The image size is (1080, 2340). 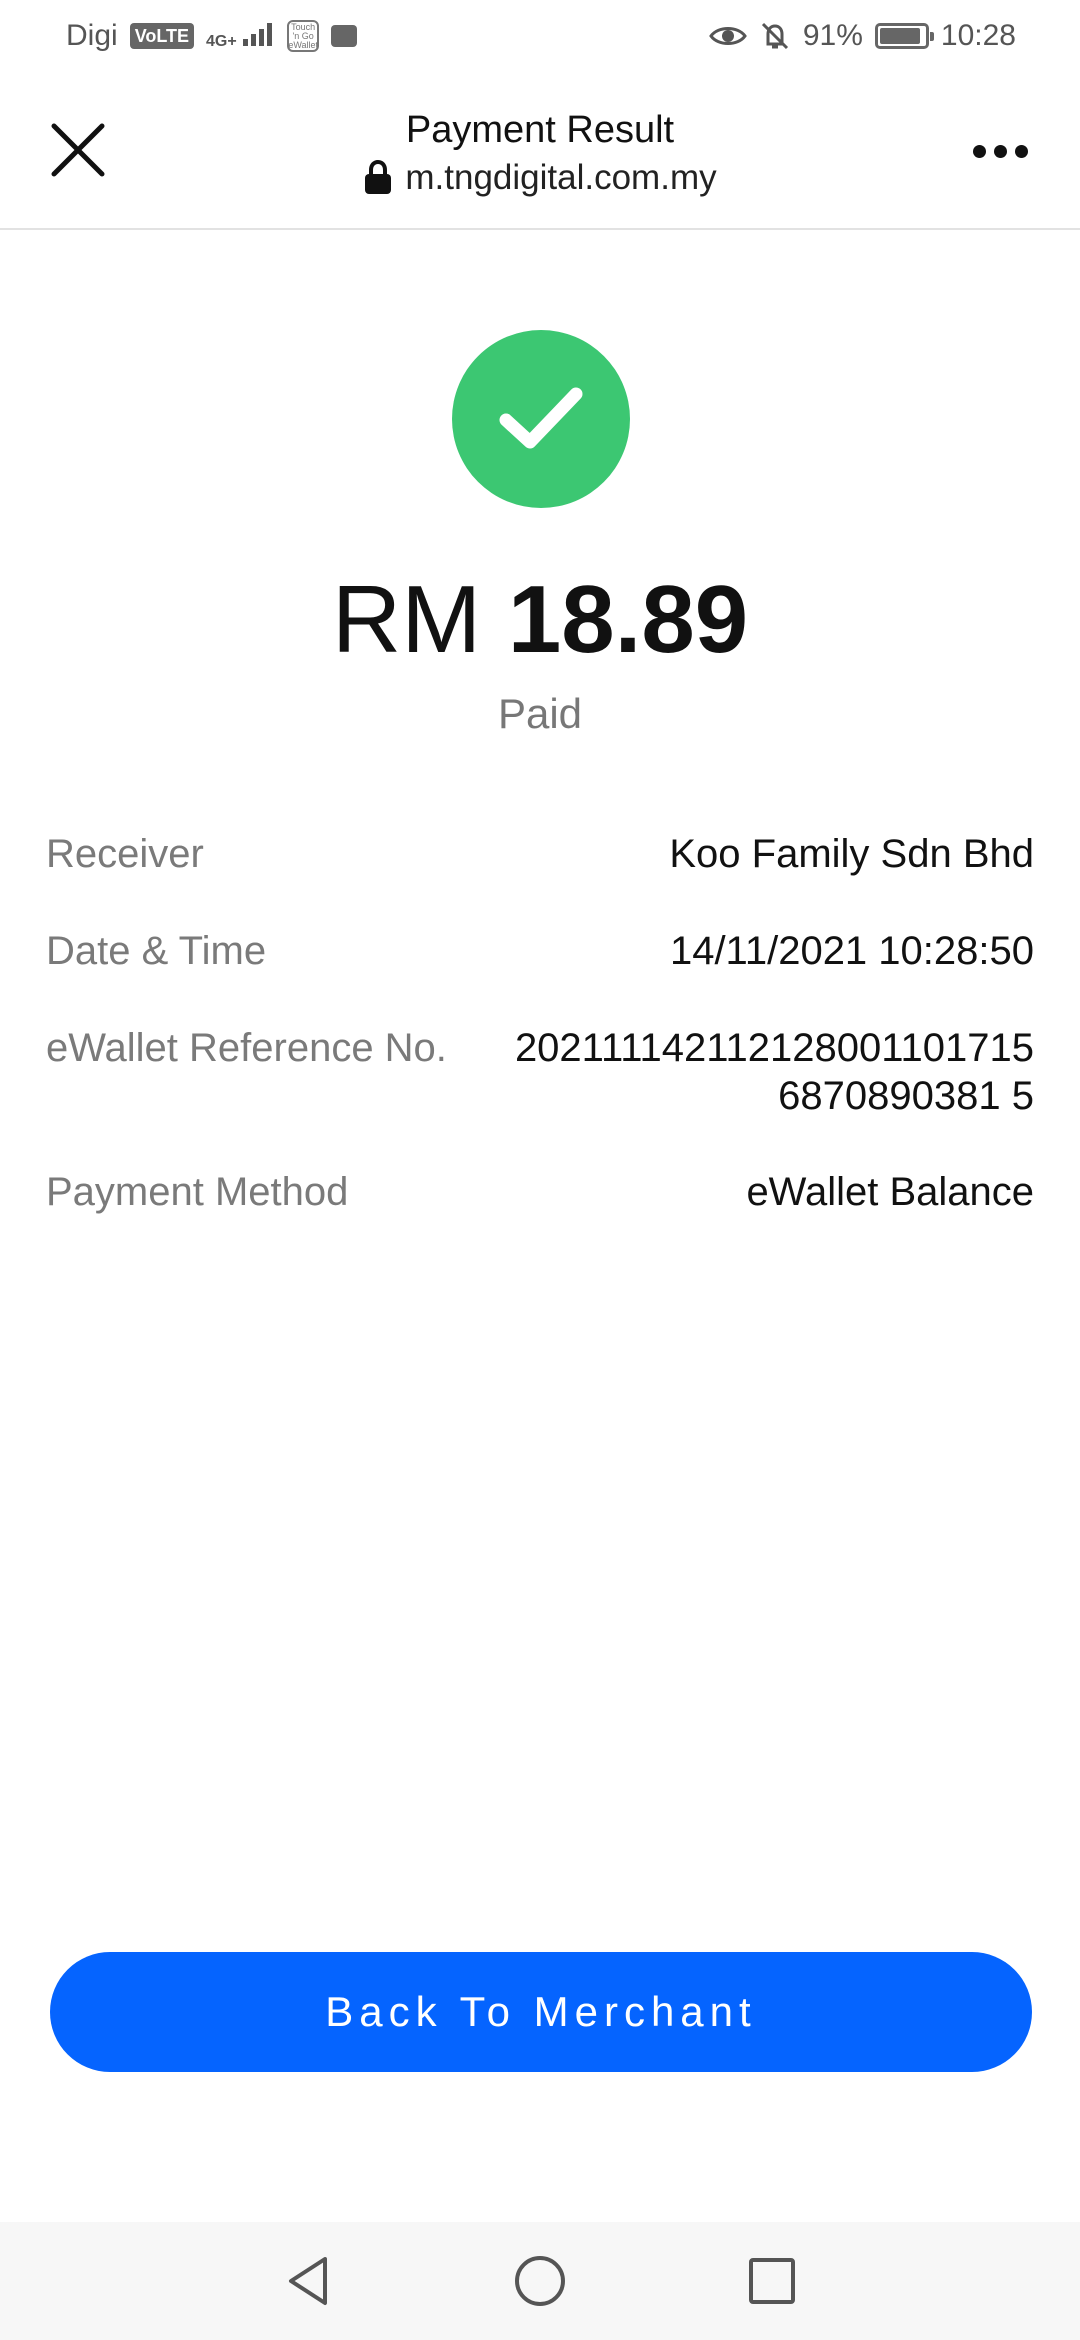 I want to click on close-button, so click(x=78, y=150).